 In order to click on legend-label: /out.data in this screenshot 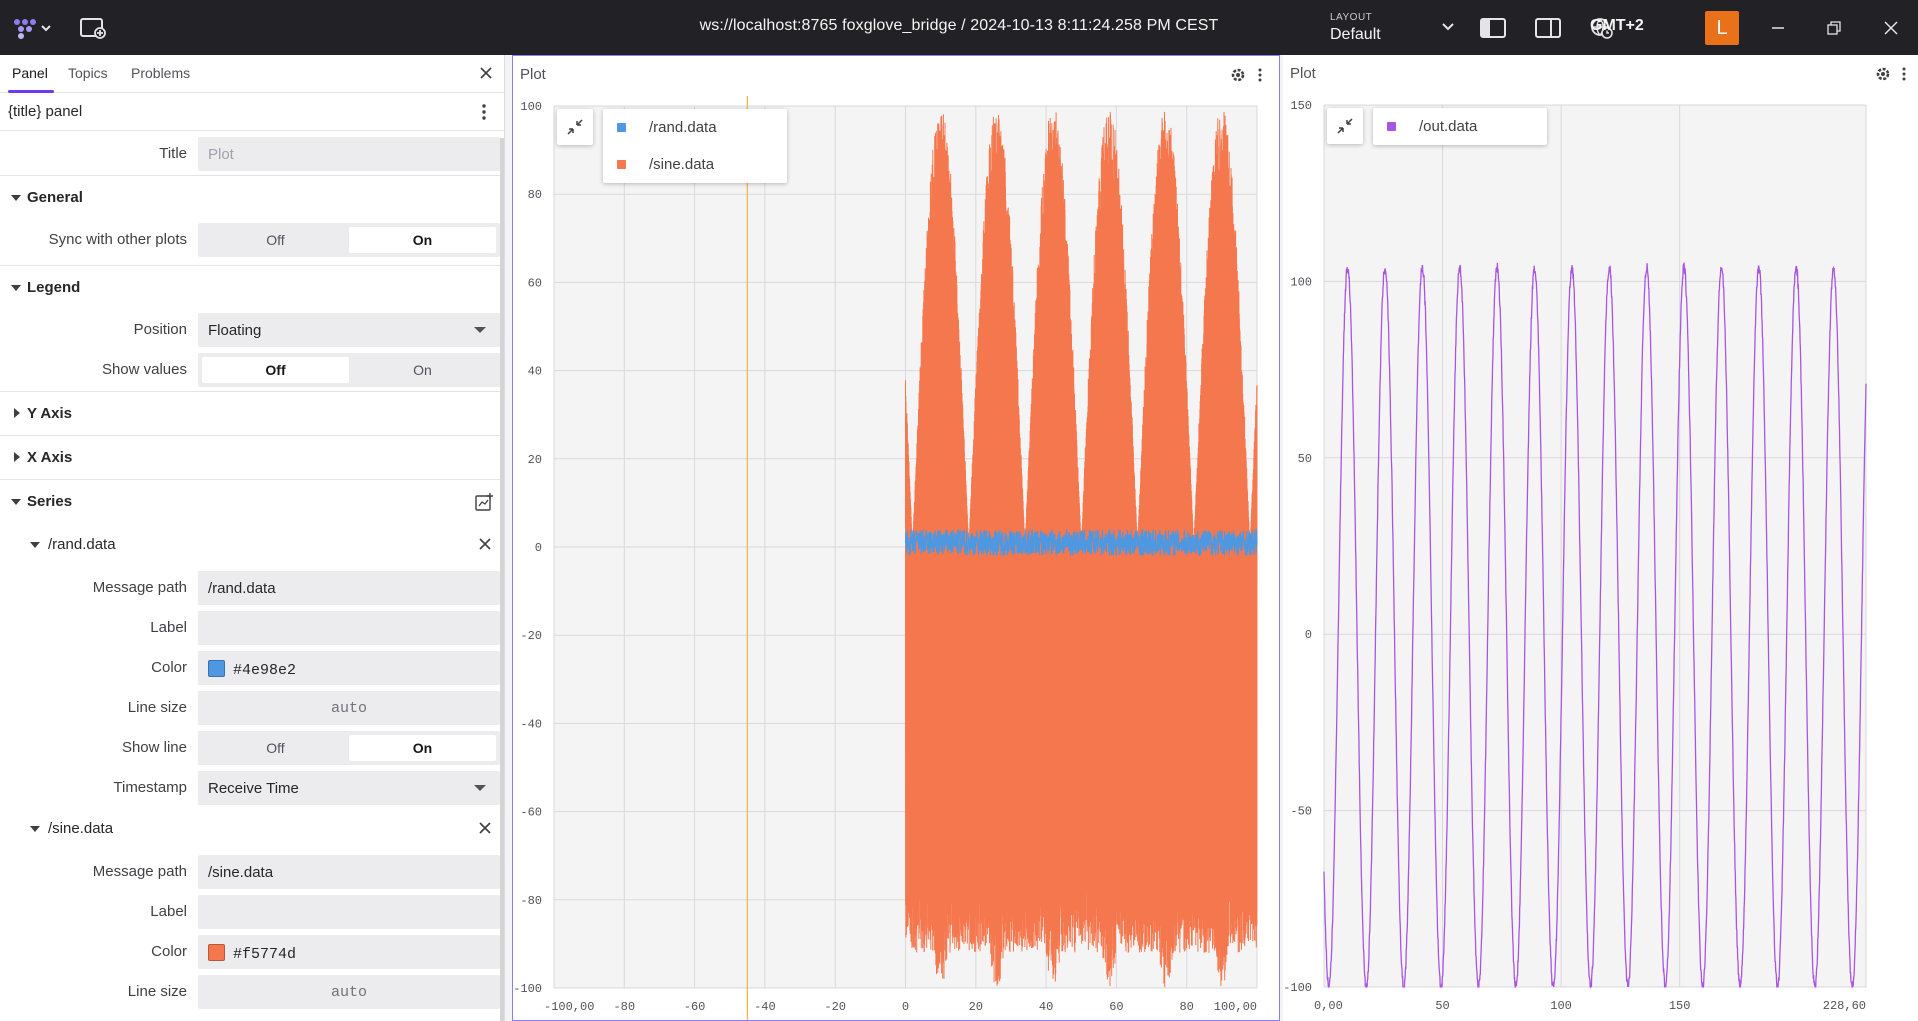, I will do `click(1448, 126)`.